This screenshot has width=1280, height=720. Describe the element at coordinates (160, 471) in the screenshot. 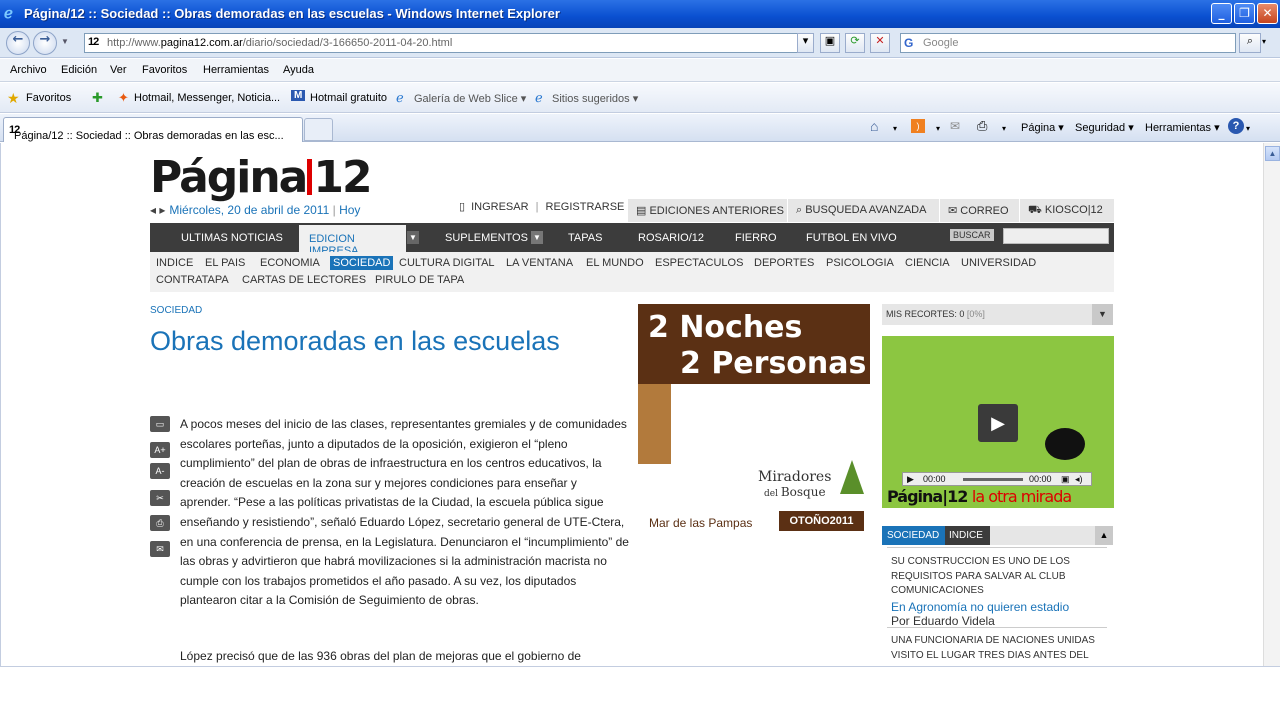

I see `font-decrease-button: A-` at that location.